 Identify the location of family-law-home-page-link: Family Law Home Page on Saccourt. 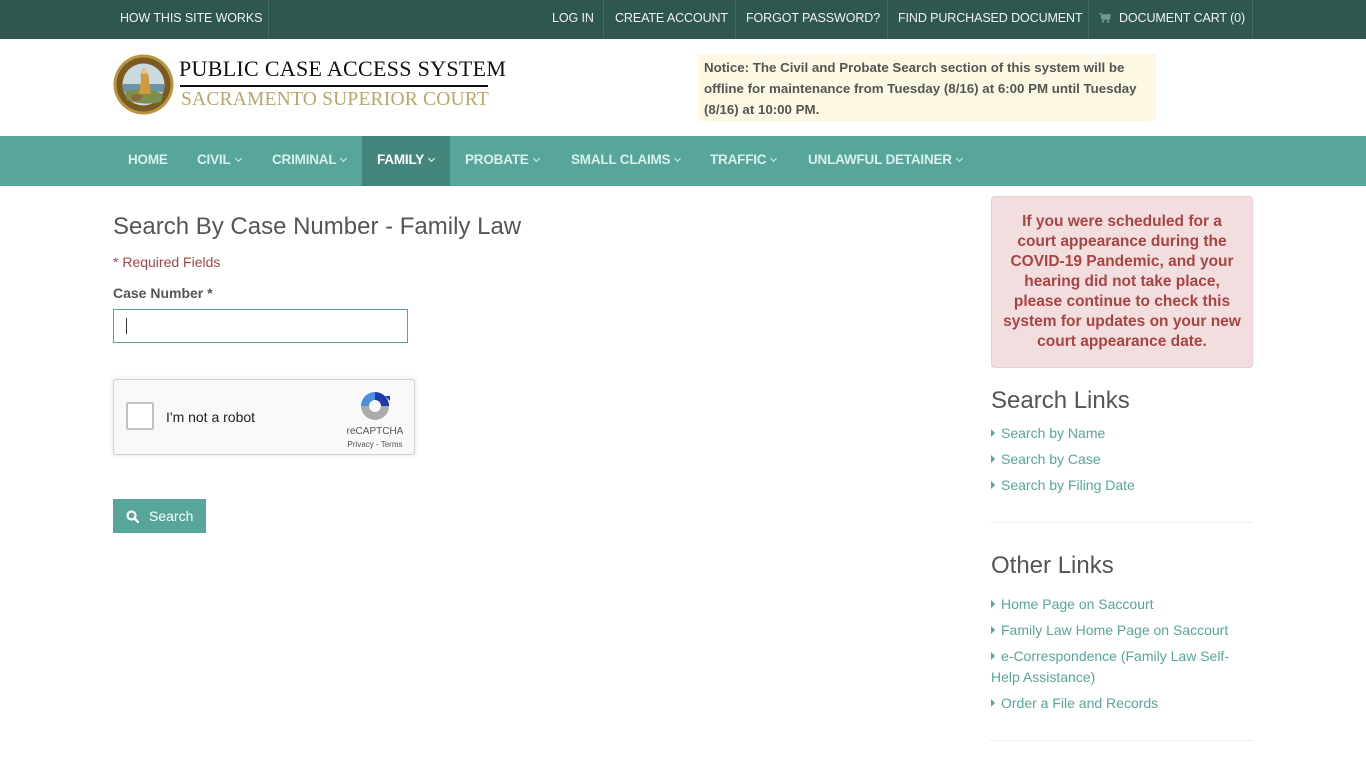
(1122, 630).